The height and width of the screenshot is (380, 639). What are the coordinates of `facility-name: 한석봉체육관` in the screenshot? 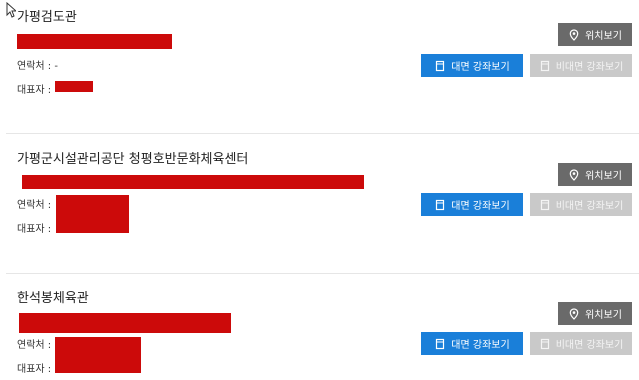 It's located at (53, 298).